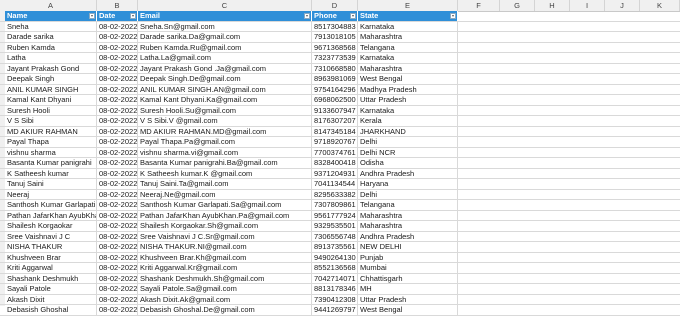 Image resolution: width=680 pixels, height=316 pixels. Describe the element at coordinates (408, 131) in the screenshot. I see `table-cell: JHARKHAND` at that location.